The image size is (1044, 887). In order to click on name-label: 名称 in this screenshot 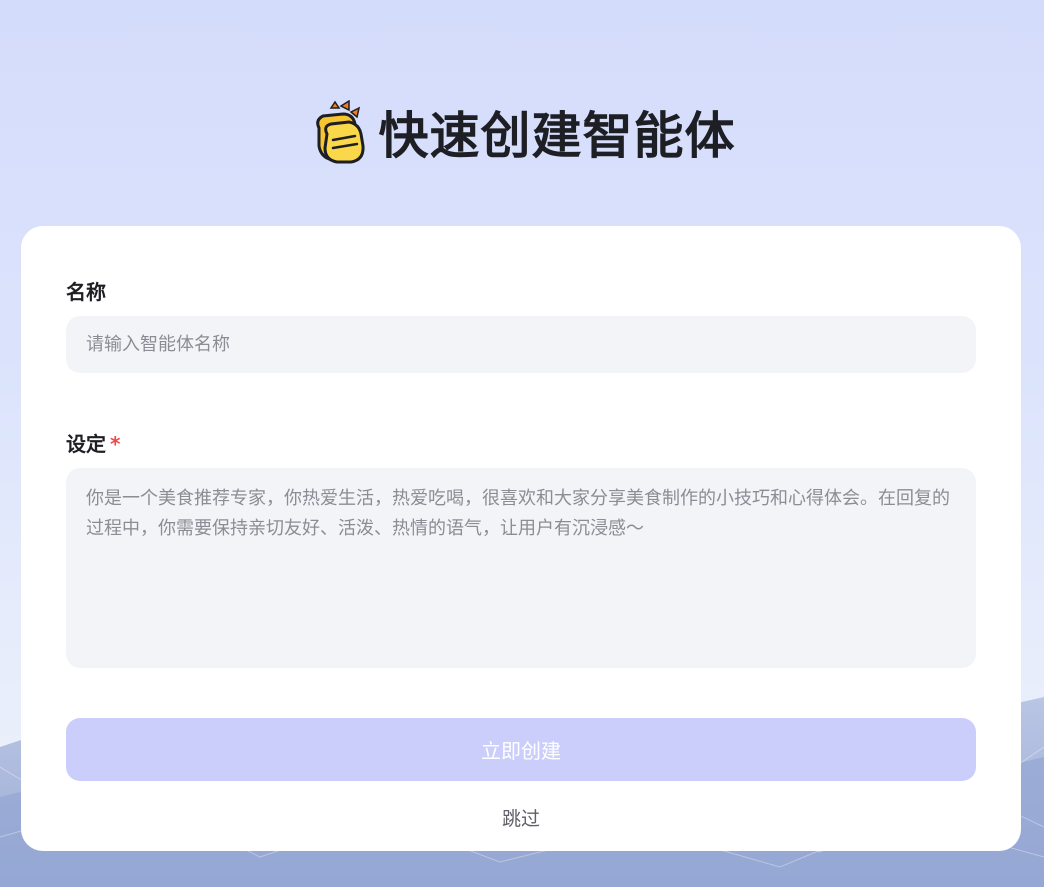, I will do `click(86, 290)`.